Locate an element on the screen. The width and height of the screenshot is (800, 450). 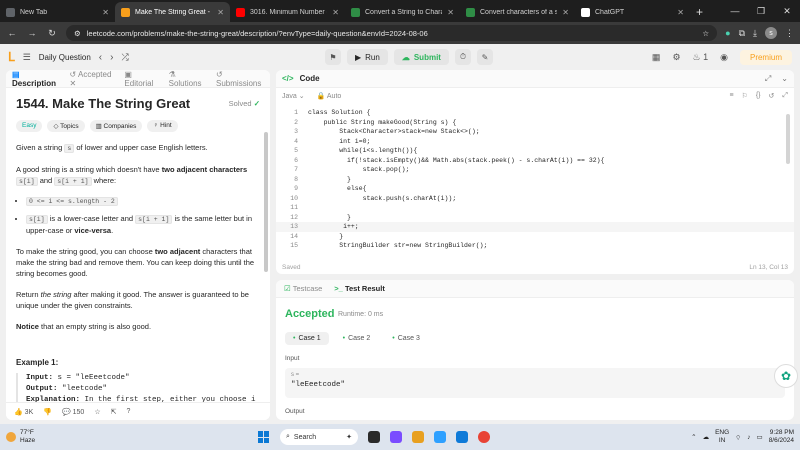
new-tab-button: + is located at coordinates (699, 12).